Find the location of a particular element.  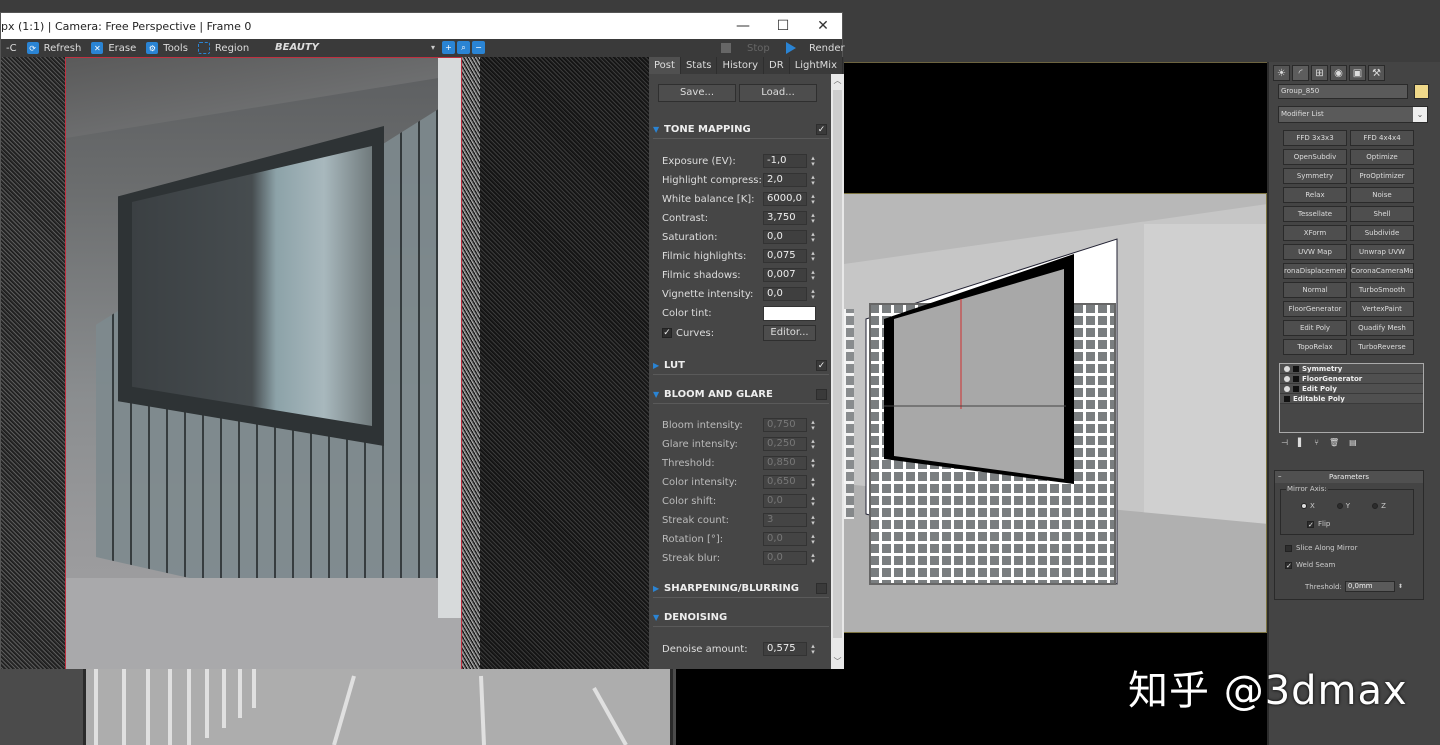

hierarchy-icon: ⊞ is located at coordinates (1319, 73).